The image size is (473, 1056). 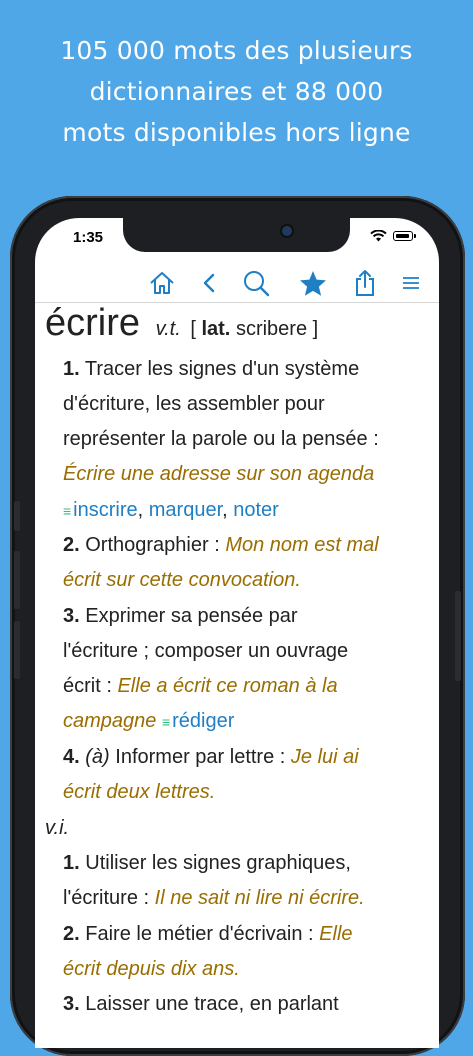 I want to click on volume-down-button, so click(x=17, y=650).